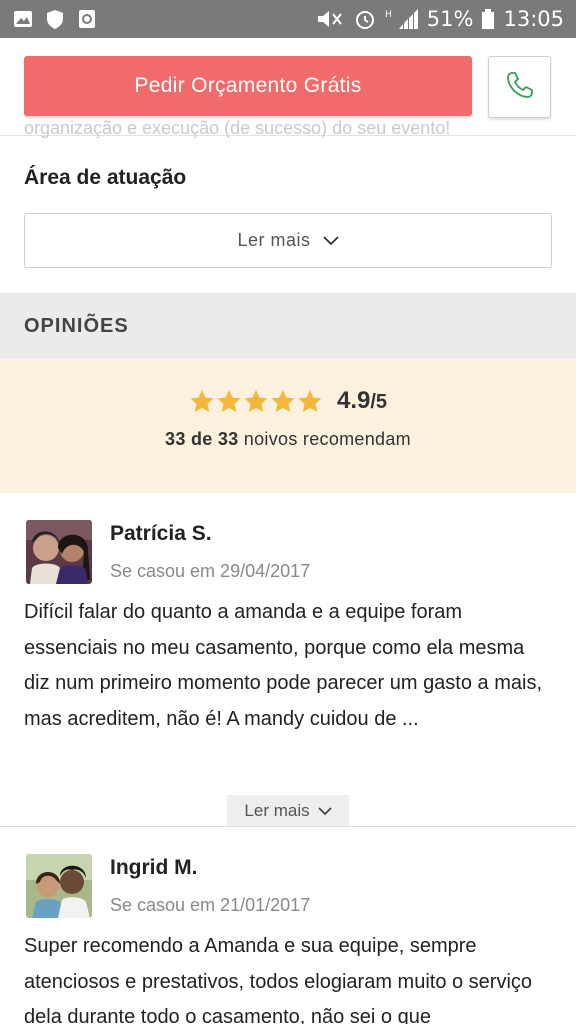 This screenshot has height=1024, width=576. I want to click on review-read-more-button: Ler mais, so click(288, 811).